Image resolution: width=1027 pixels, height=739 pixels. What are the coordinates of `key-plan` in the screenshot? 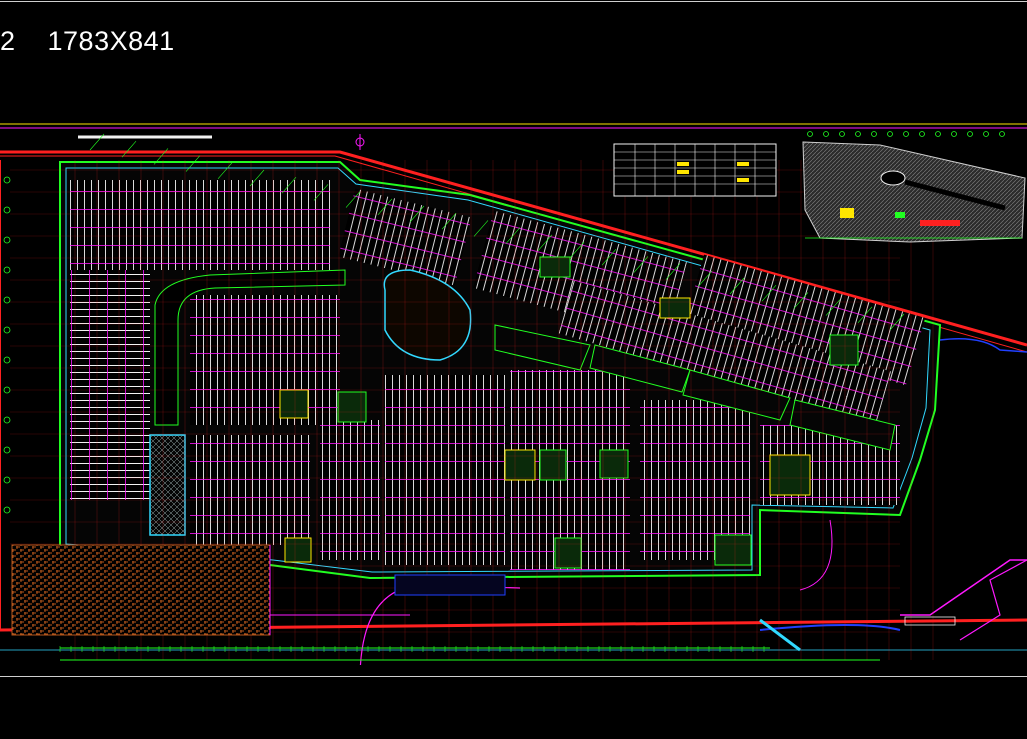 It's located at (914, 192).